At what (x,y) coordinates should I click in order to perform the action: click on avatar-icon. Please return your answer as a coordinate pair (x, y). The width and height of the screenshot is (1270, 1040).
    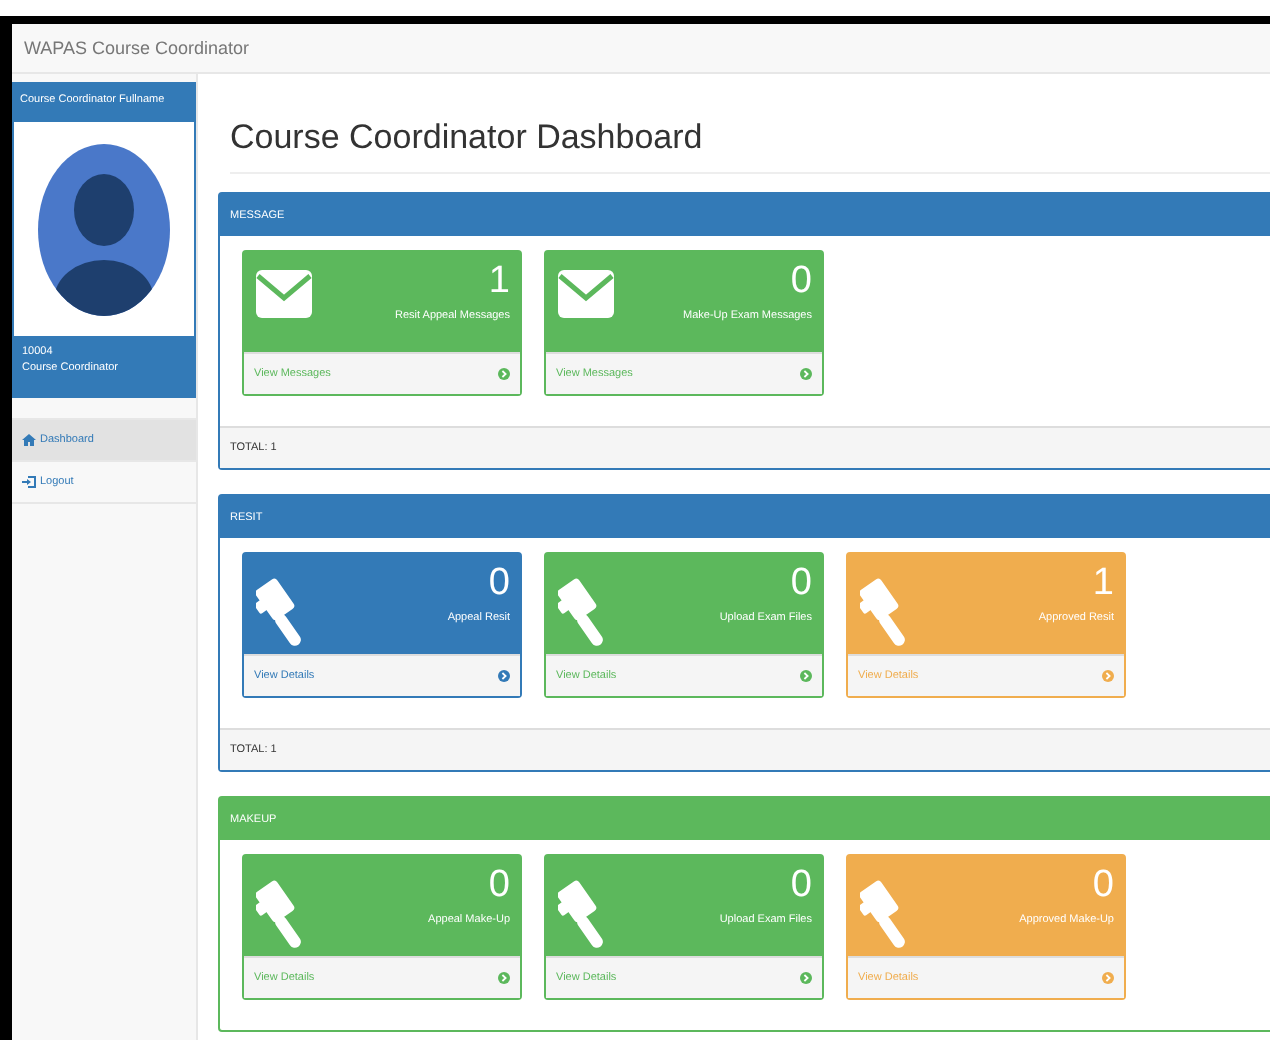
    Looking at the image, I should click on (104, 230).